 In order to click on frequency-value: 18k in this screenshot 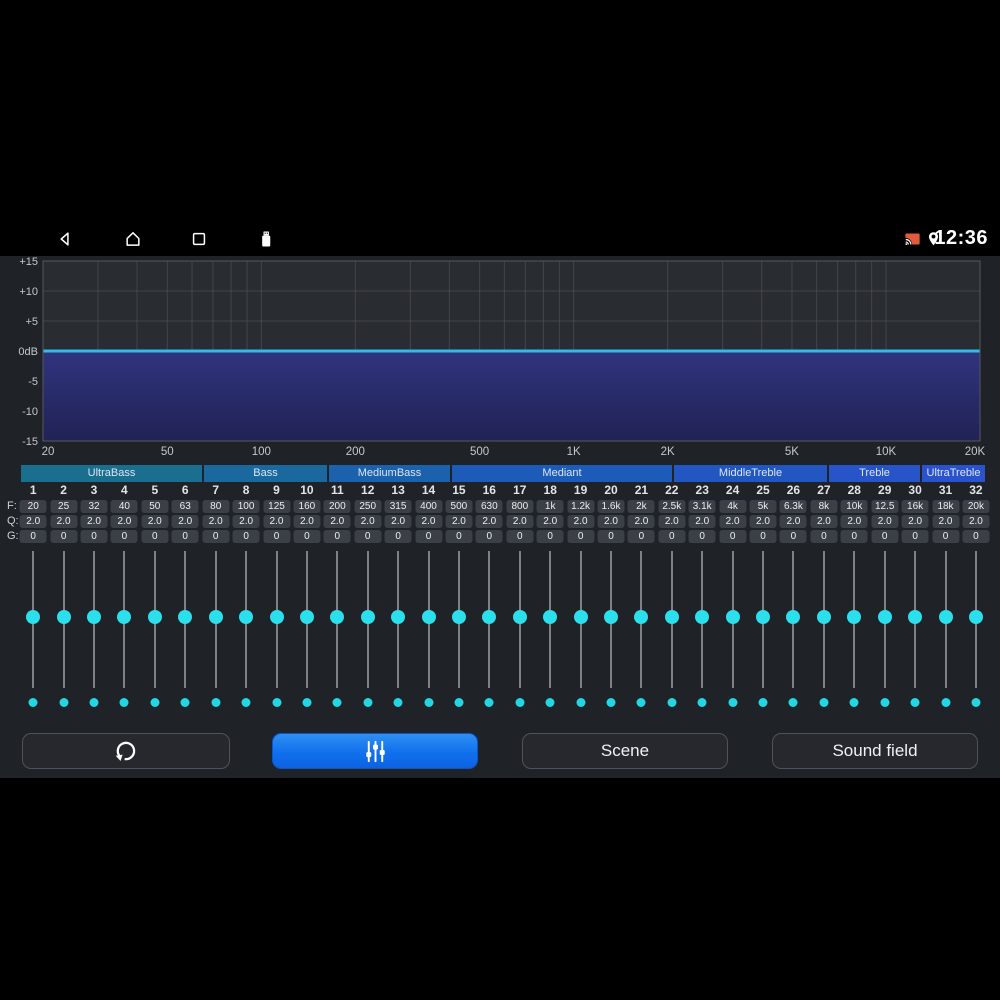, I will do `click(945, 506)`.